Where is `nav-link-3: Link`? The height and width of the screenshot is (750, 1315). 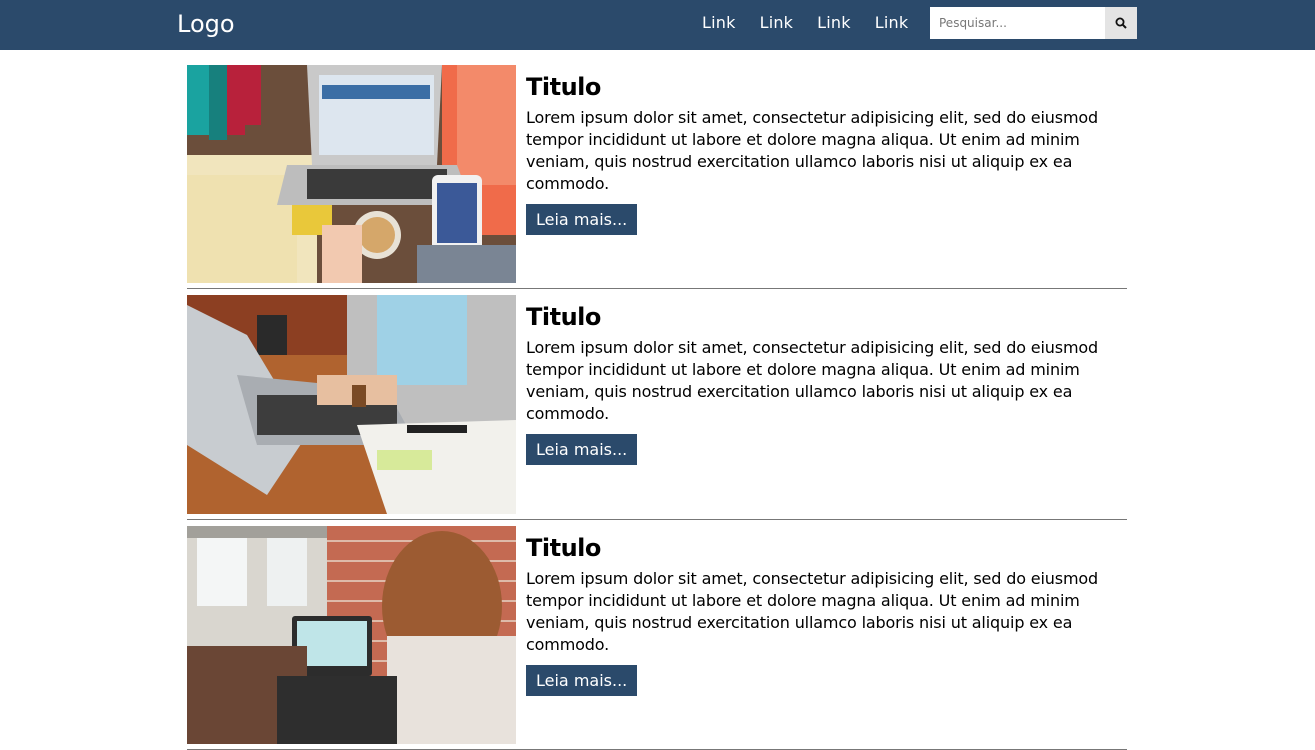
nav-link-3: Link is located at coordinates (834, 23).